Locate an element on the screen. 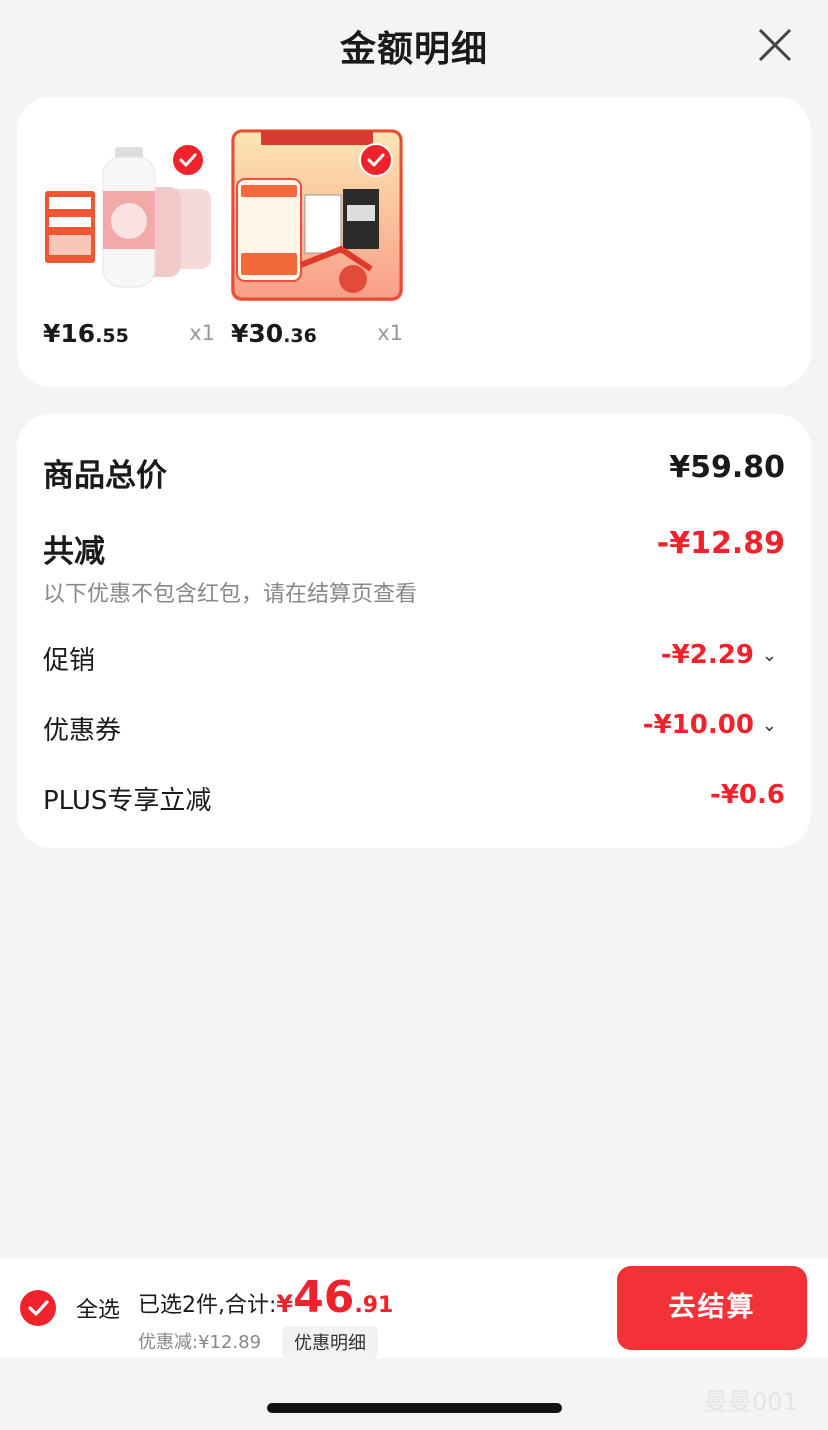 The image size is (828, 1430). plus-discount-row: PLUS专享立减 -¥0.6 is located at coordinates (414, 798).